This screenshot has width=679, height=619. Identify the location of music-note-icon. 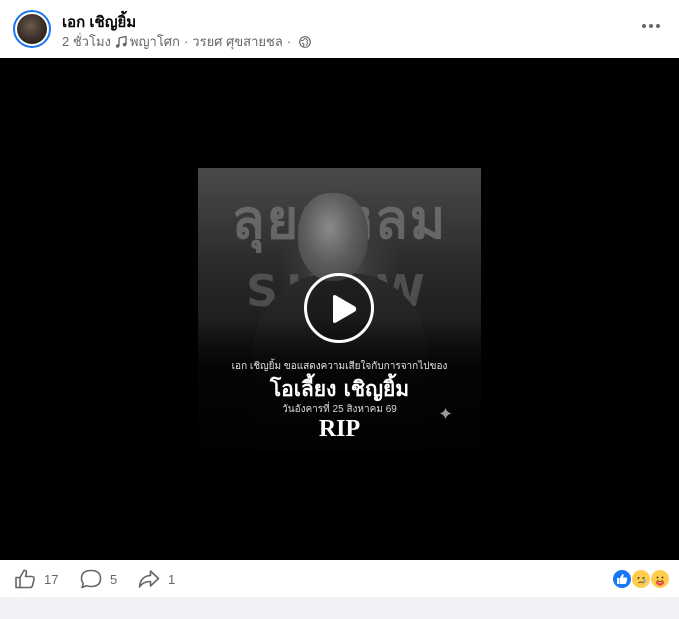
(121, 41).